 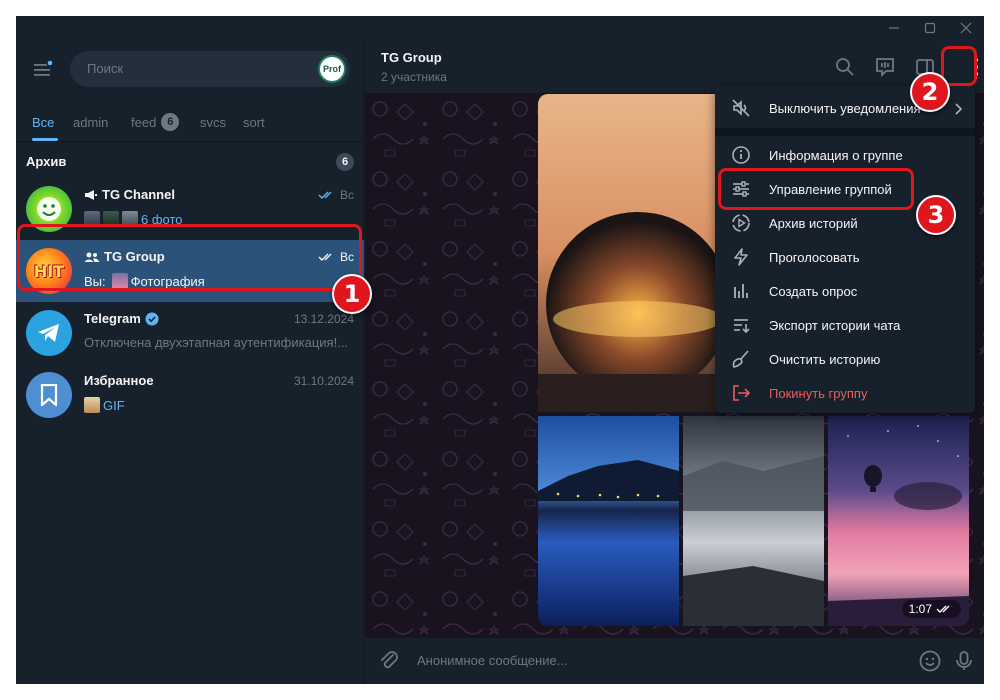 What do you see at coordinates (46, 161) in the screenshot?
I see `archive-label: Архив` at bounding box center [46, 161].